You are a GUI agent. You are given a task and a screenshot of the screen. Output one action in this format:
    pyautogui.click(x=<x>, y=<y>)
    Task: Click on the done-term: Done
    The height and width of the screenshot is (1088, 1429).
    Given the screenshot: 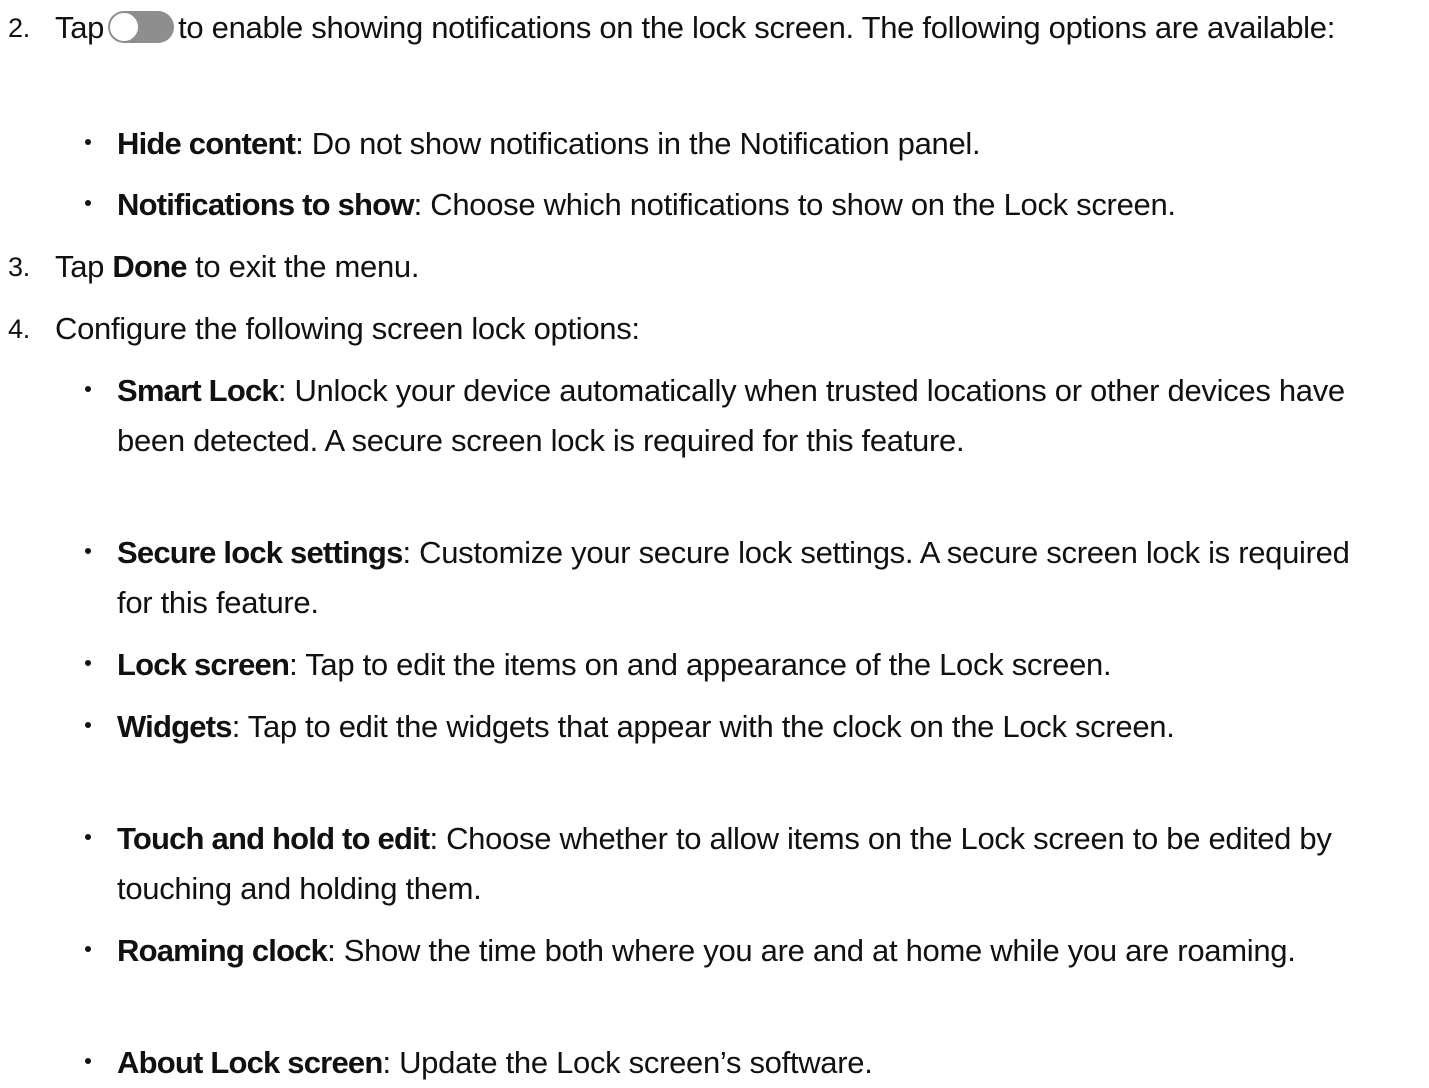 What is the action you would take?
    pyautogui.click(x=149, y=266)
    